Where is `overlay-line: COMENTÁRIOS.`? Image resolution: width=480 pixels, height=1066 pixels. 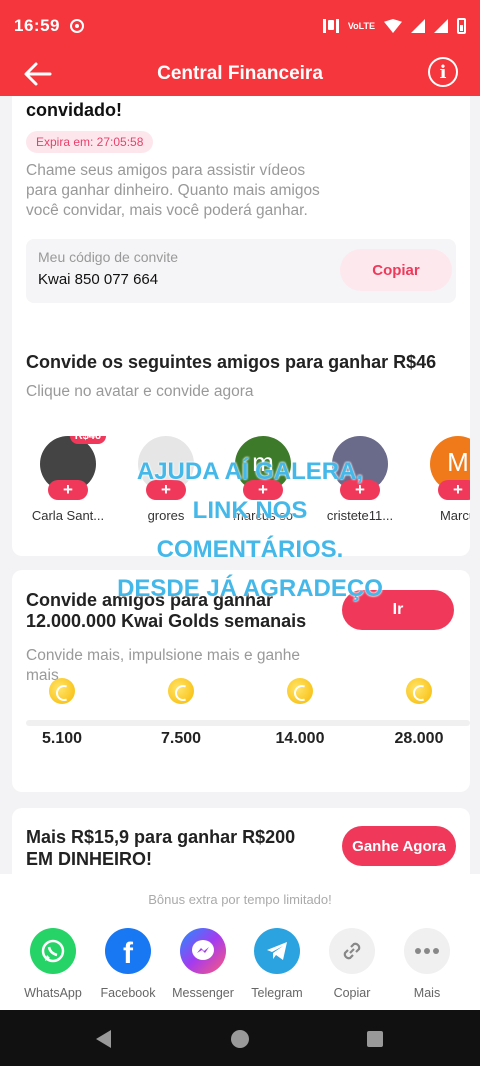 overlay-line: COMENTÁRIOS. is located at coordinates (250, 549).